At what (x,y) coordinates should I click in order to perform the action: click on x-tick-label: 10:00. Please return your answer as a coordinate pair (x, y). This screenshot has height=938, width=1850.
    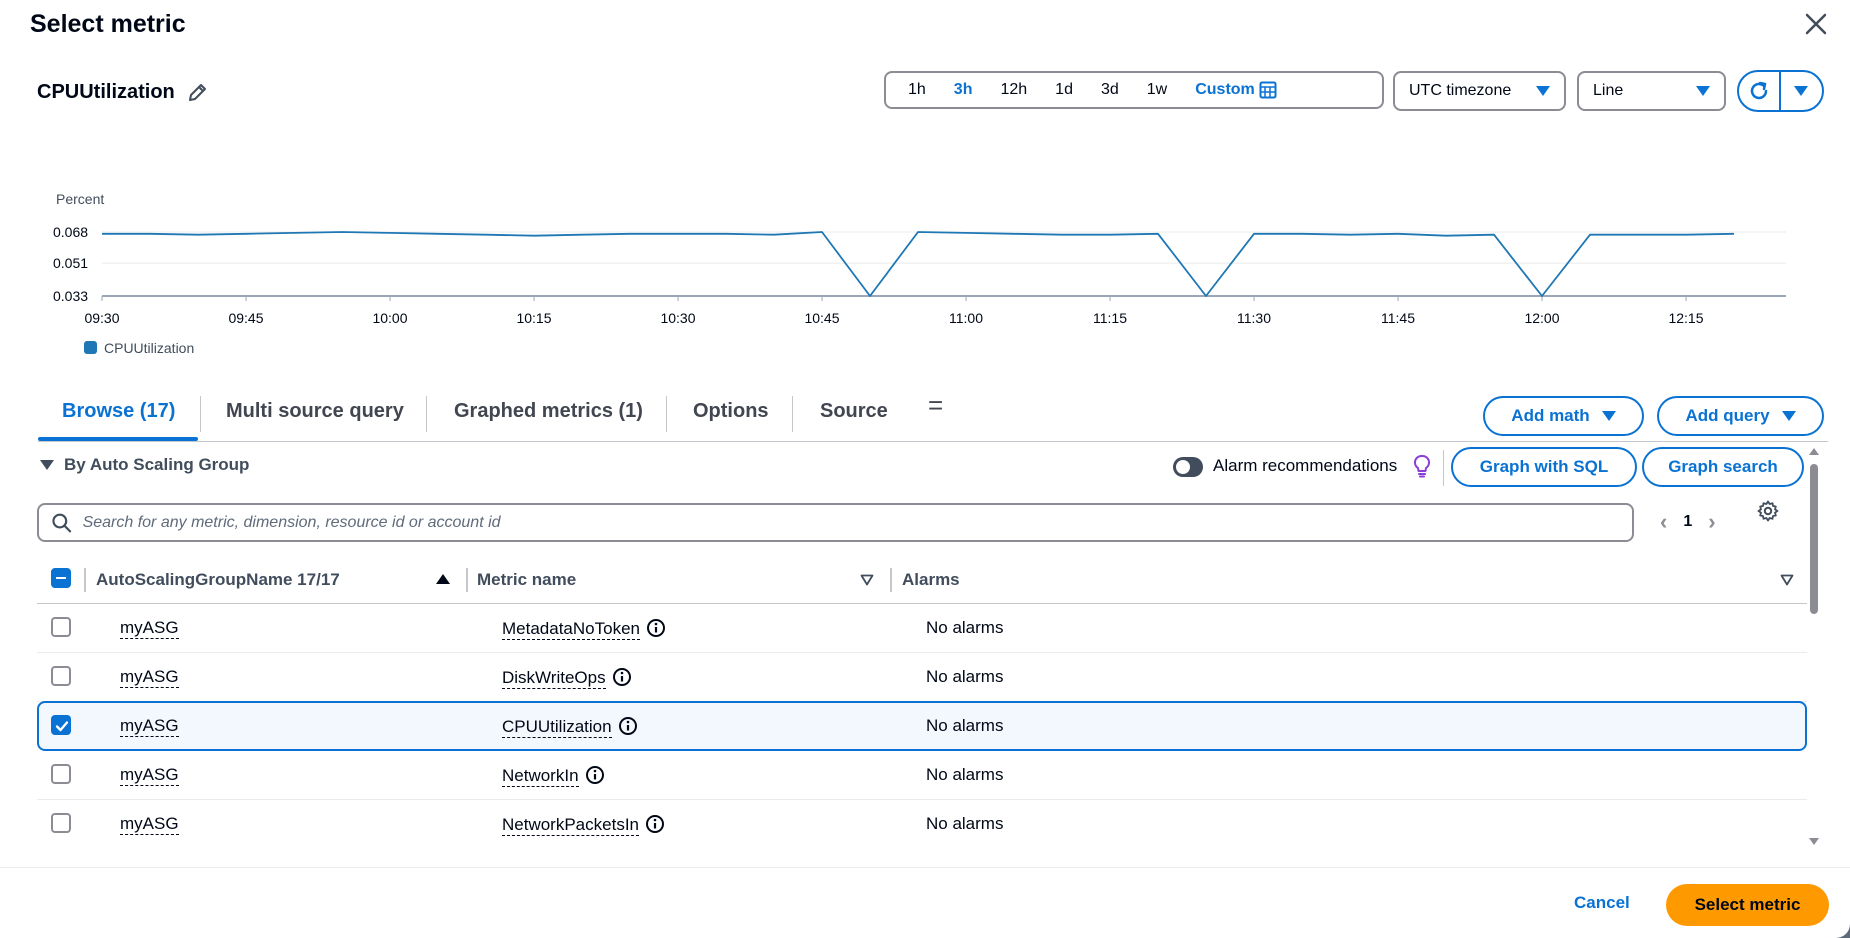
    Looking at the image, I should click on (389, 318).